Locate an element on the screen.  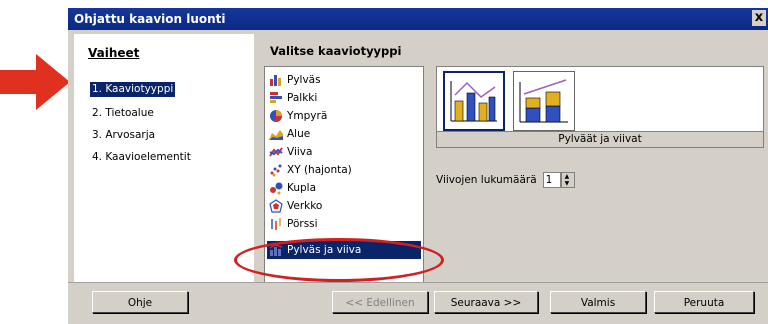
spin-down-icon: ▼ is located at coordinates (567, 184).